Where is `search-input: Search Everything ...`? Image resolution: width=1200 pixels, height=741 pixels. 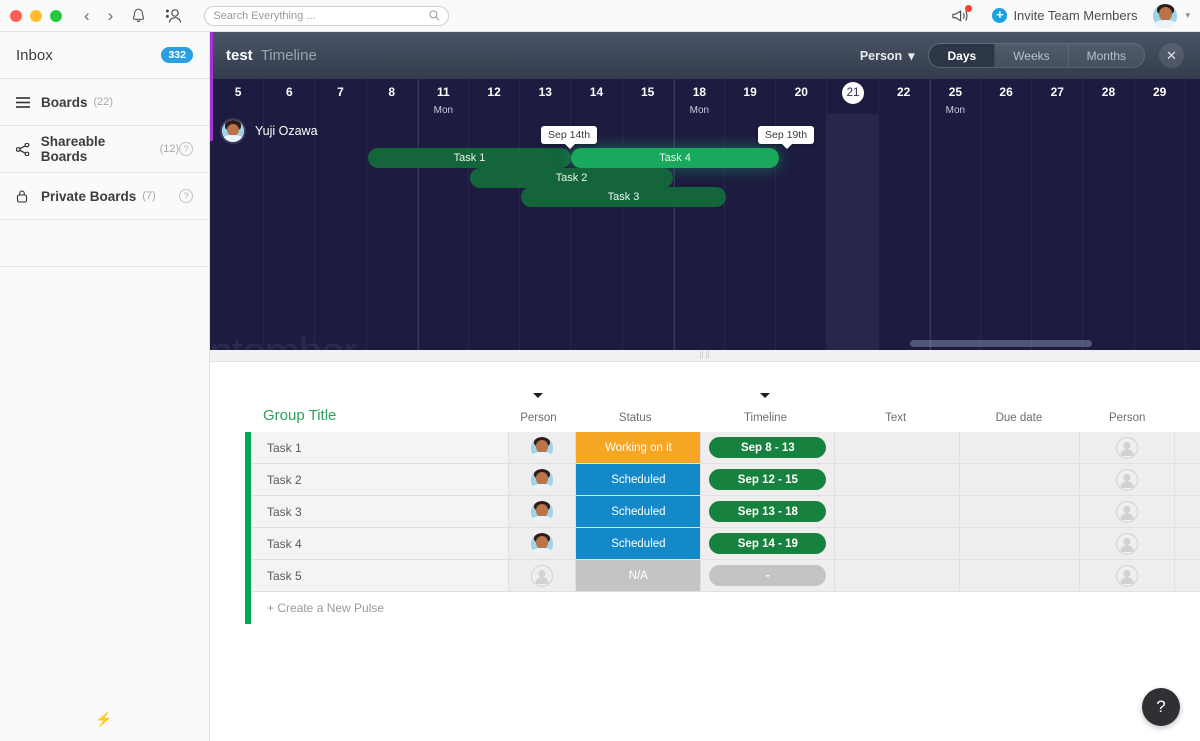 search-input: Search Everything ... is located at coordinates (327, 15).